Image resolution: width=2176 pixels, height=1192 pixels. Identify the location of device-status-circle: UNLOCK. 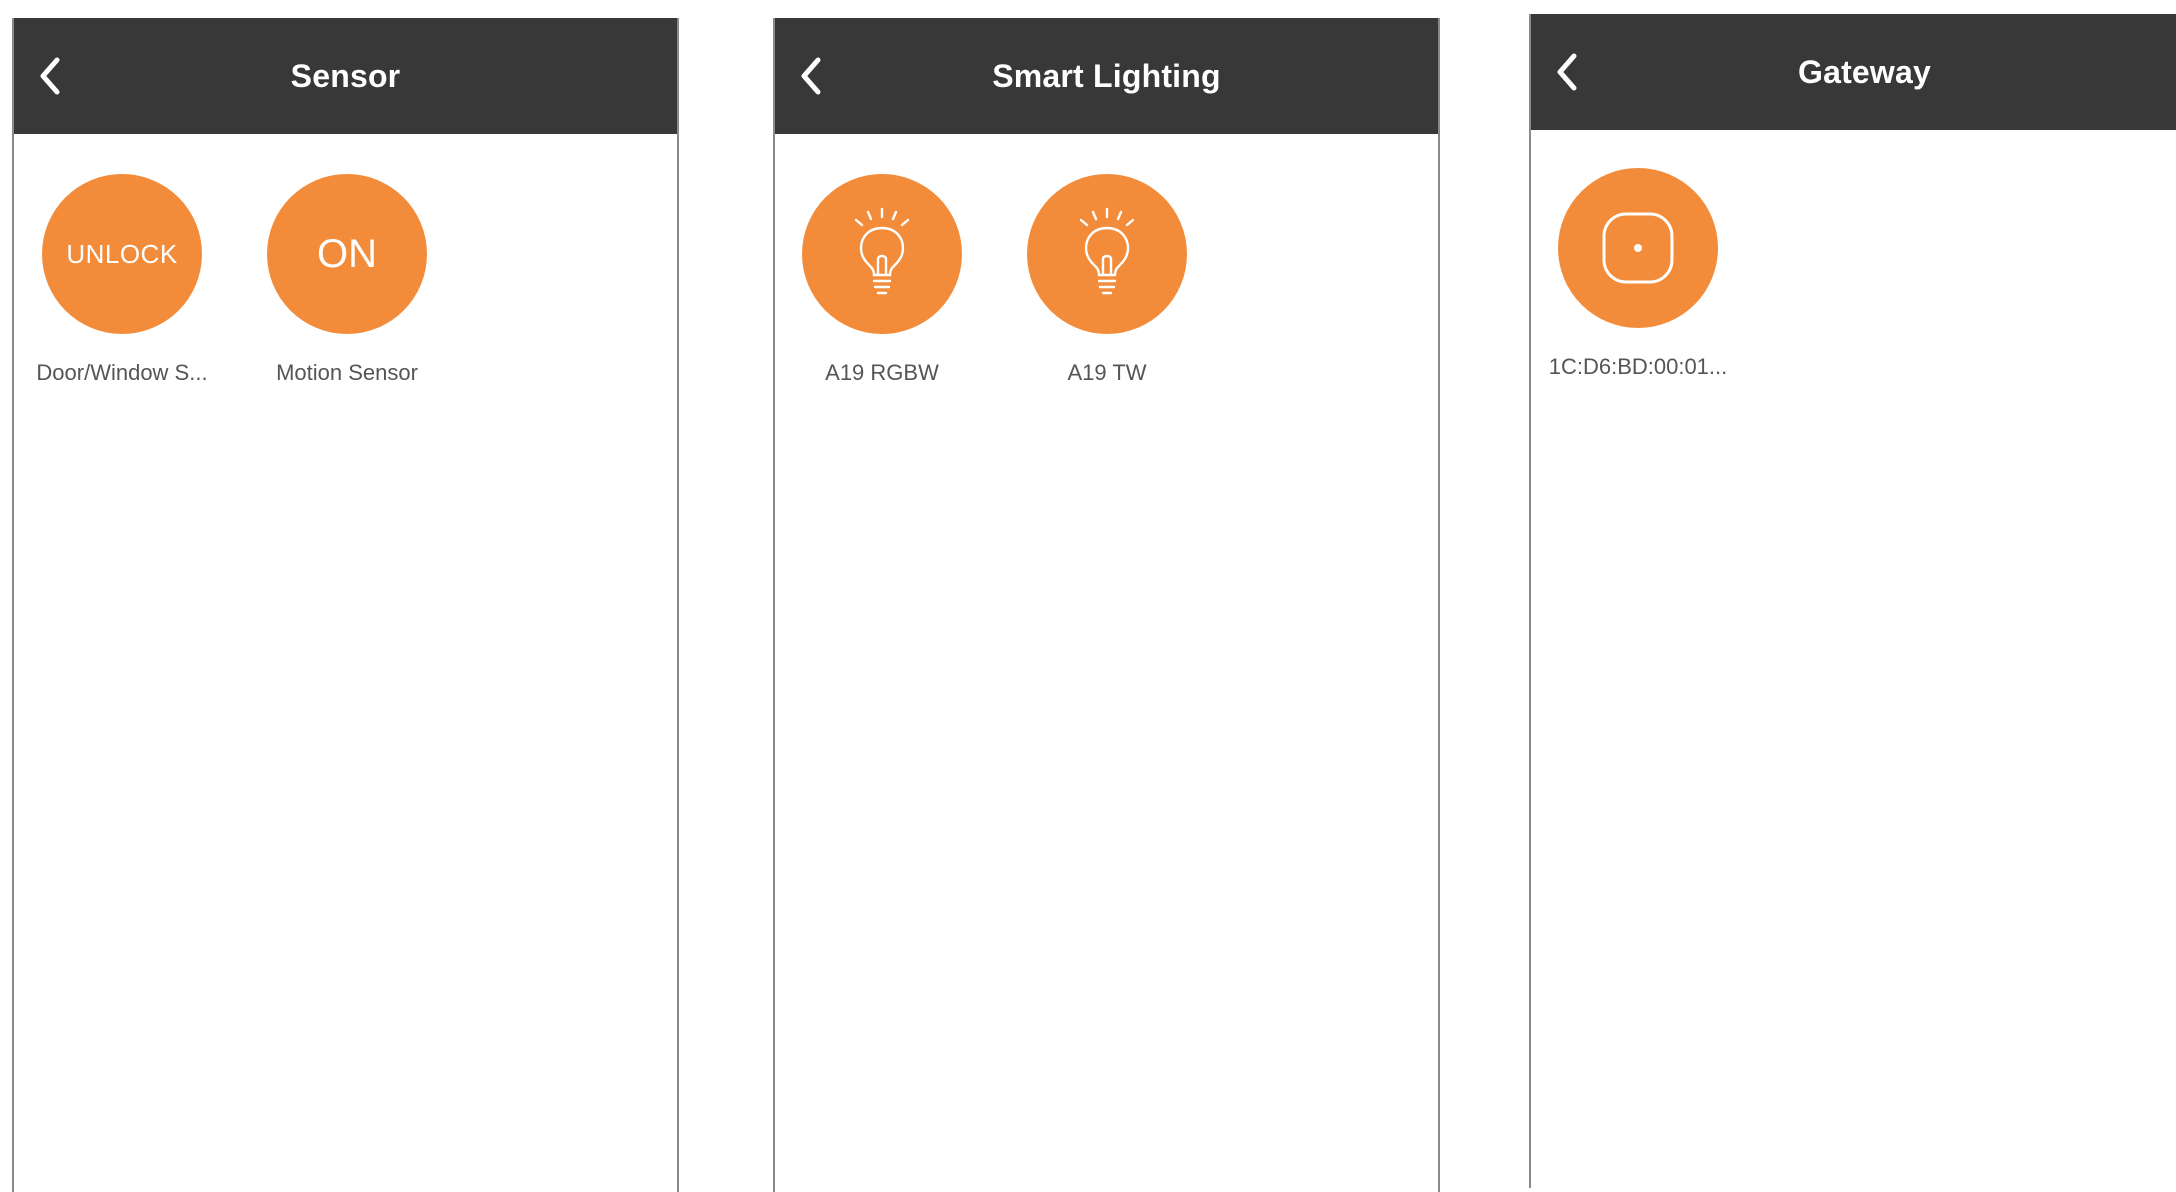
(122, 254).